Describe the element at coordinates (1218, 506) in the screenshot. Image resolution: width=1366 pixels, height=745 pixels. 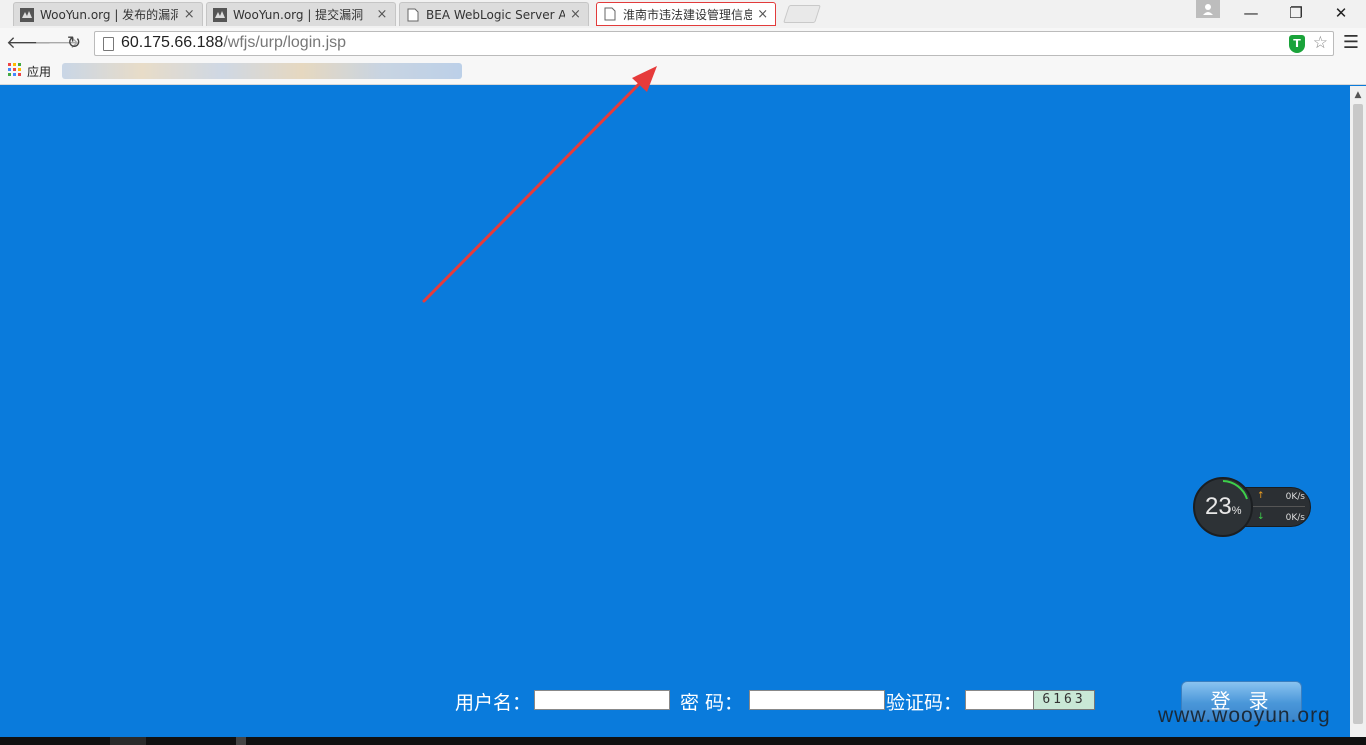
I see `usage-percent: 23` at that location.